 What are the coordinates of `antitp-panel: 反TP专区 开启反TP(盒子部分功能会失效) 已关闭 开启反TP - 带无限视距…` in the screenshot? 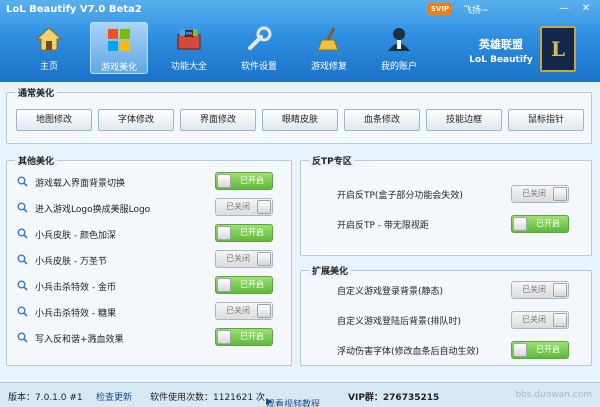 It's located at (446, 205).